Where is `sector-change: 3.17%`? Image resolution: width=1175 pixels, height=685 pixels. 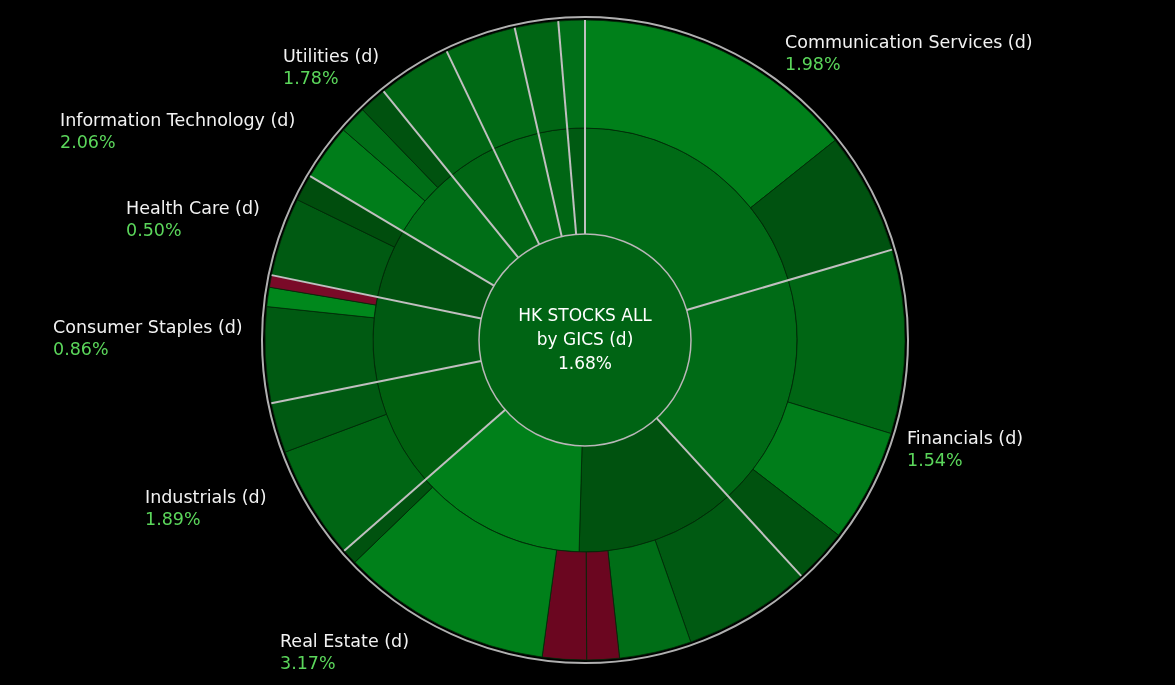
sector-change: 3.17% is located at coordinates (308, 663).